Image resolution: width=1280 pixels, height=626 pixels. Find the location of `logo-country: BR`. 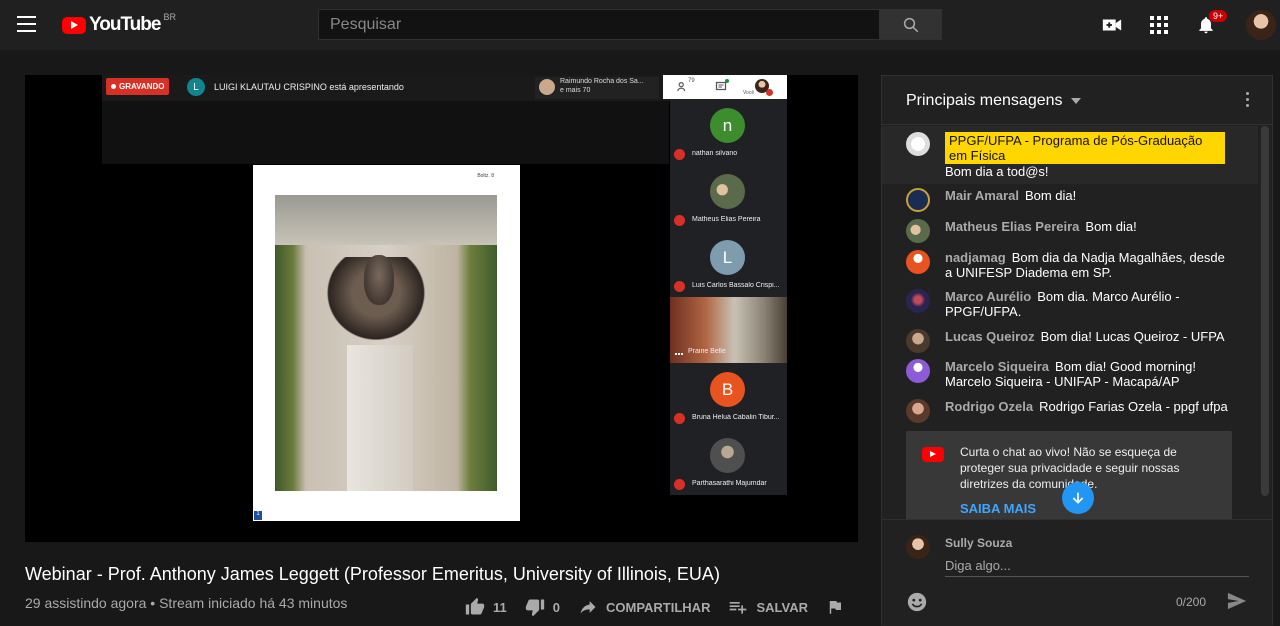

logo-country: BR is located at coordinates (169, 17).